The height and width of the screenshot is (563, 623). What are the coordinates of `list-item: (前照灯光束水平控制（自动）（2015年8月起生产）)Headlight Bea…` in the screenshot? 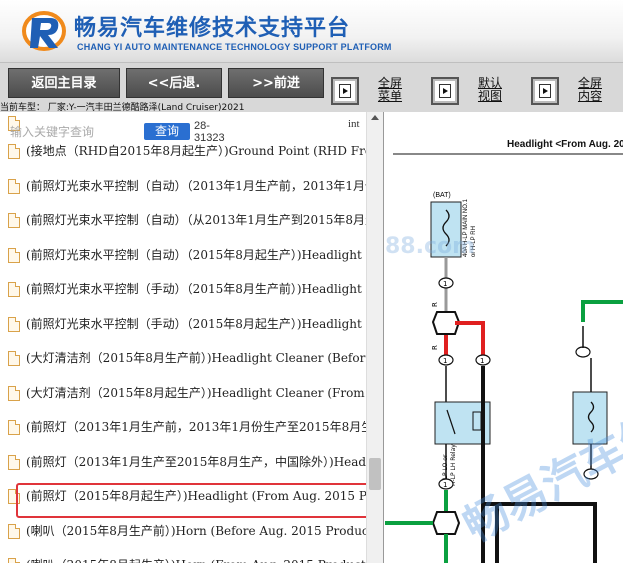 It's located at (183, 255).